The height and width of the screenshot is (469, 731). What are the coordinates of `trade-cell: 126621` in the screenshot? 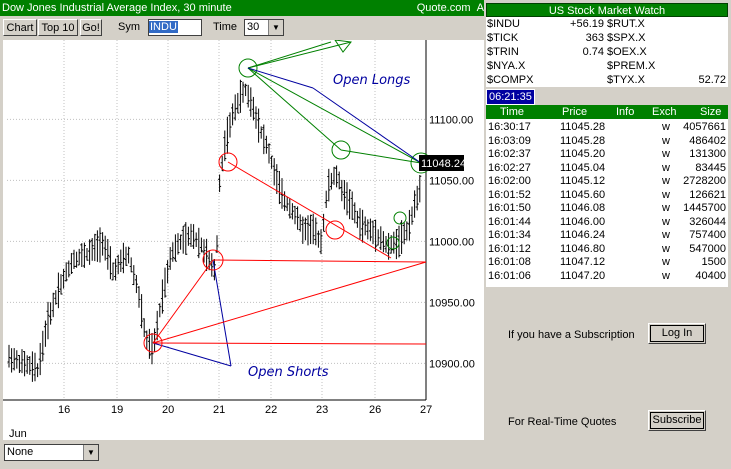 It's located at (707, 194).